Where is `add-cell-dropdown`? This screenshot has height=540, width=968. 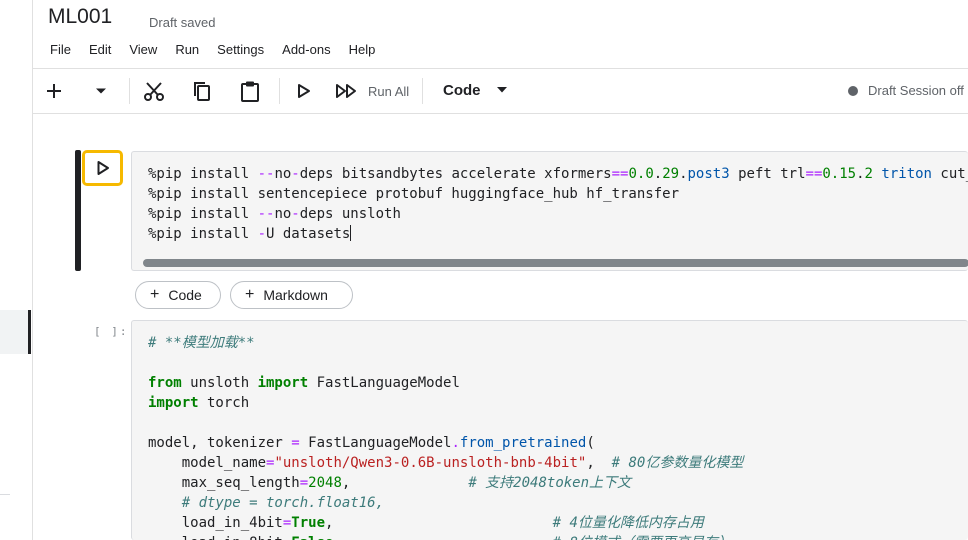
add-cell-dropdown is located at coordinates (101, 91).